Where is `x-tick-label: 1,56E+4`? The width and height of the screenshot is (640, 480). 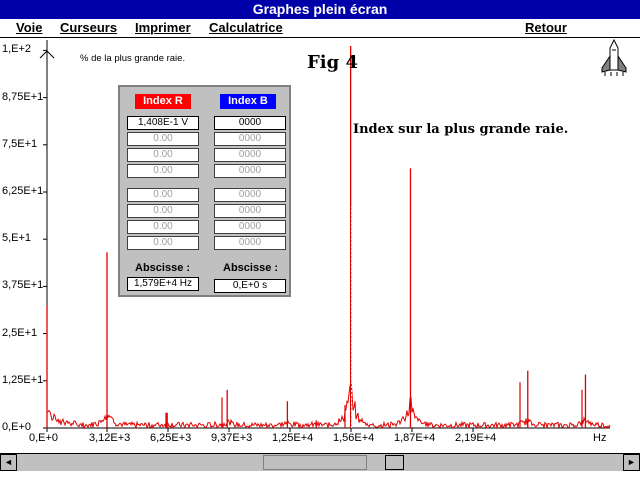 x-tick-label: 1,56E+4 is located at coordinates (354, 438).